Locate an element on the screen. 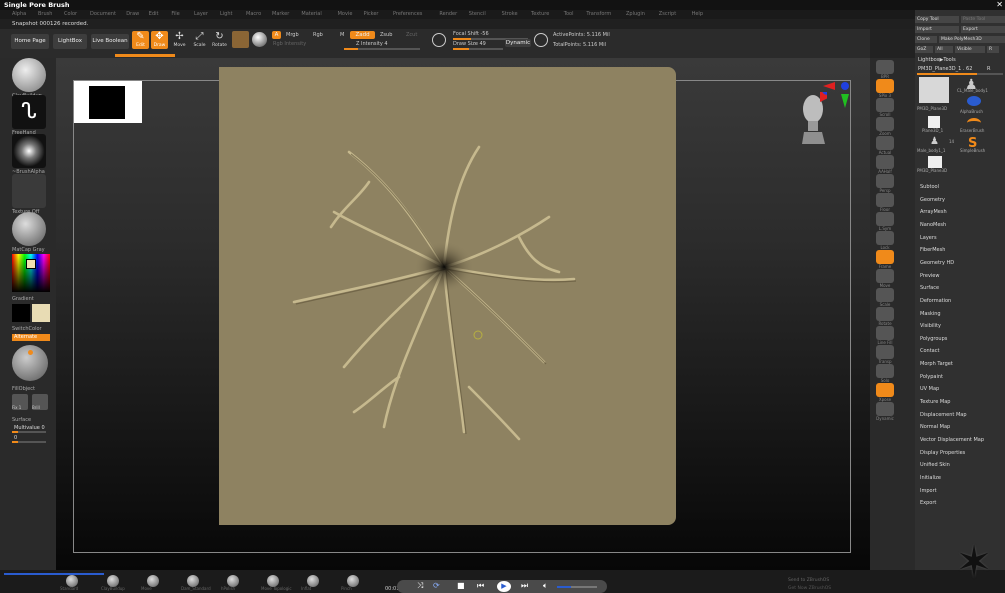 The image size is (1005, 593). rotate-button: ↻ Rotate is located at coordinates (219, 40).